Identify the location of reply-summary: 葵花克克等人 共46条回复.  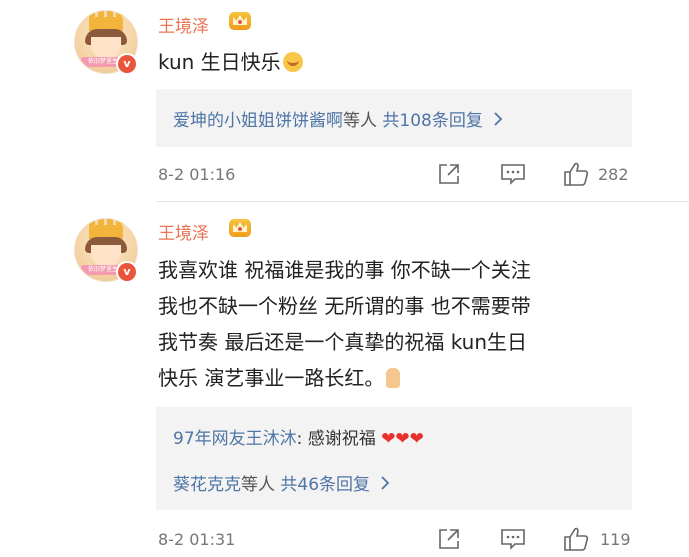
(281, 482).